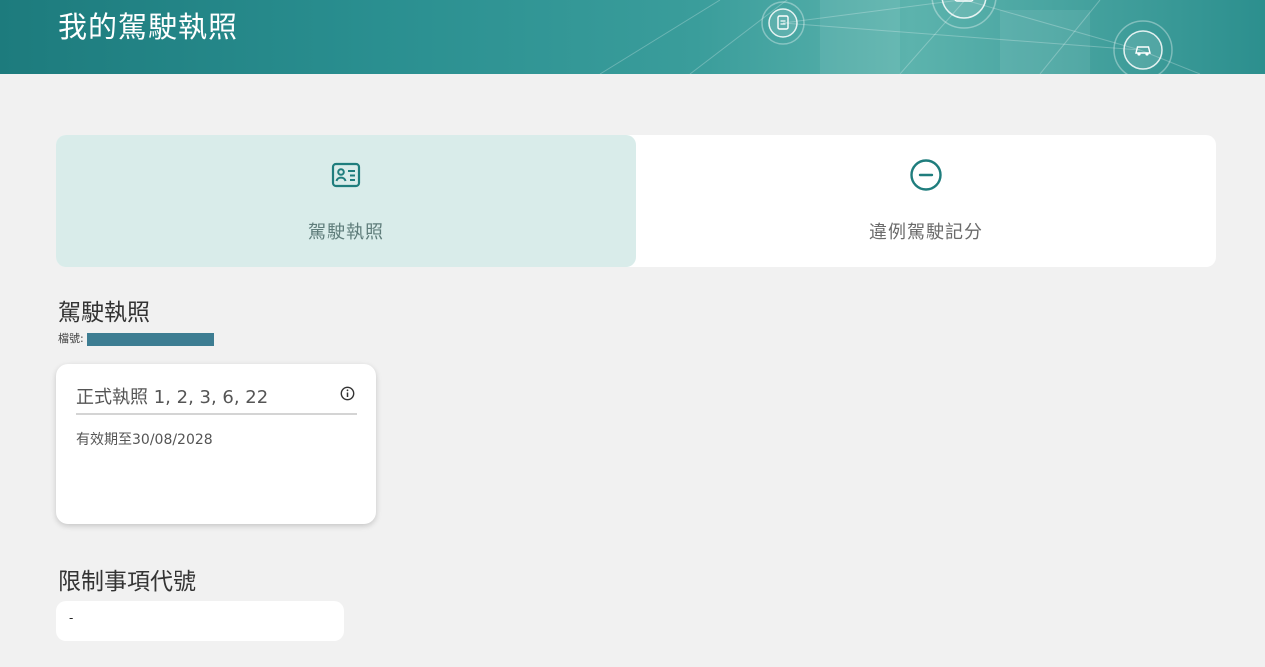 This screenshot has width=1265, height=667. I want to click on license-validity: 有效期至30/08/2028, so click(144, 440).